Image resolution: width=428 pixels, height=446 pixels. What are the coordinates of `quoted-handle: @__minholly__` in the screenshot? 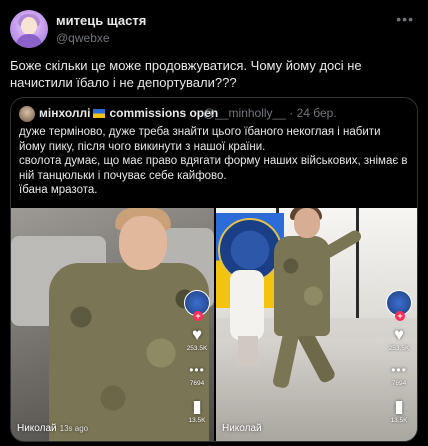 It's located at (244, 113).